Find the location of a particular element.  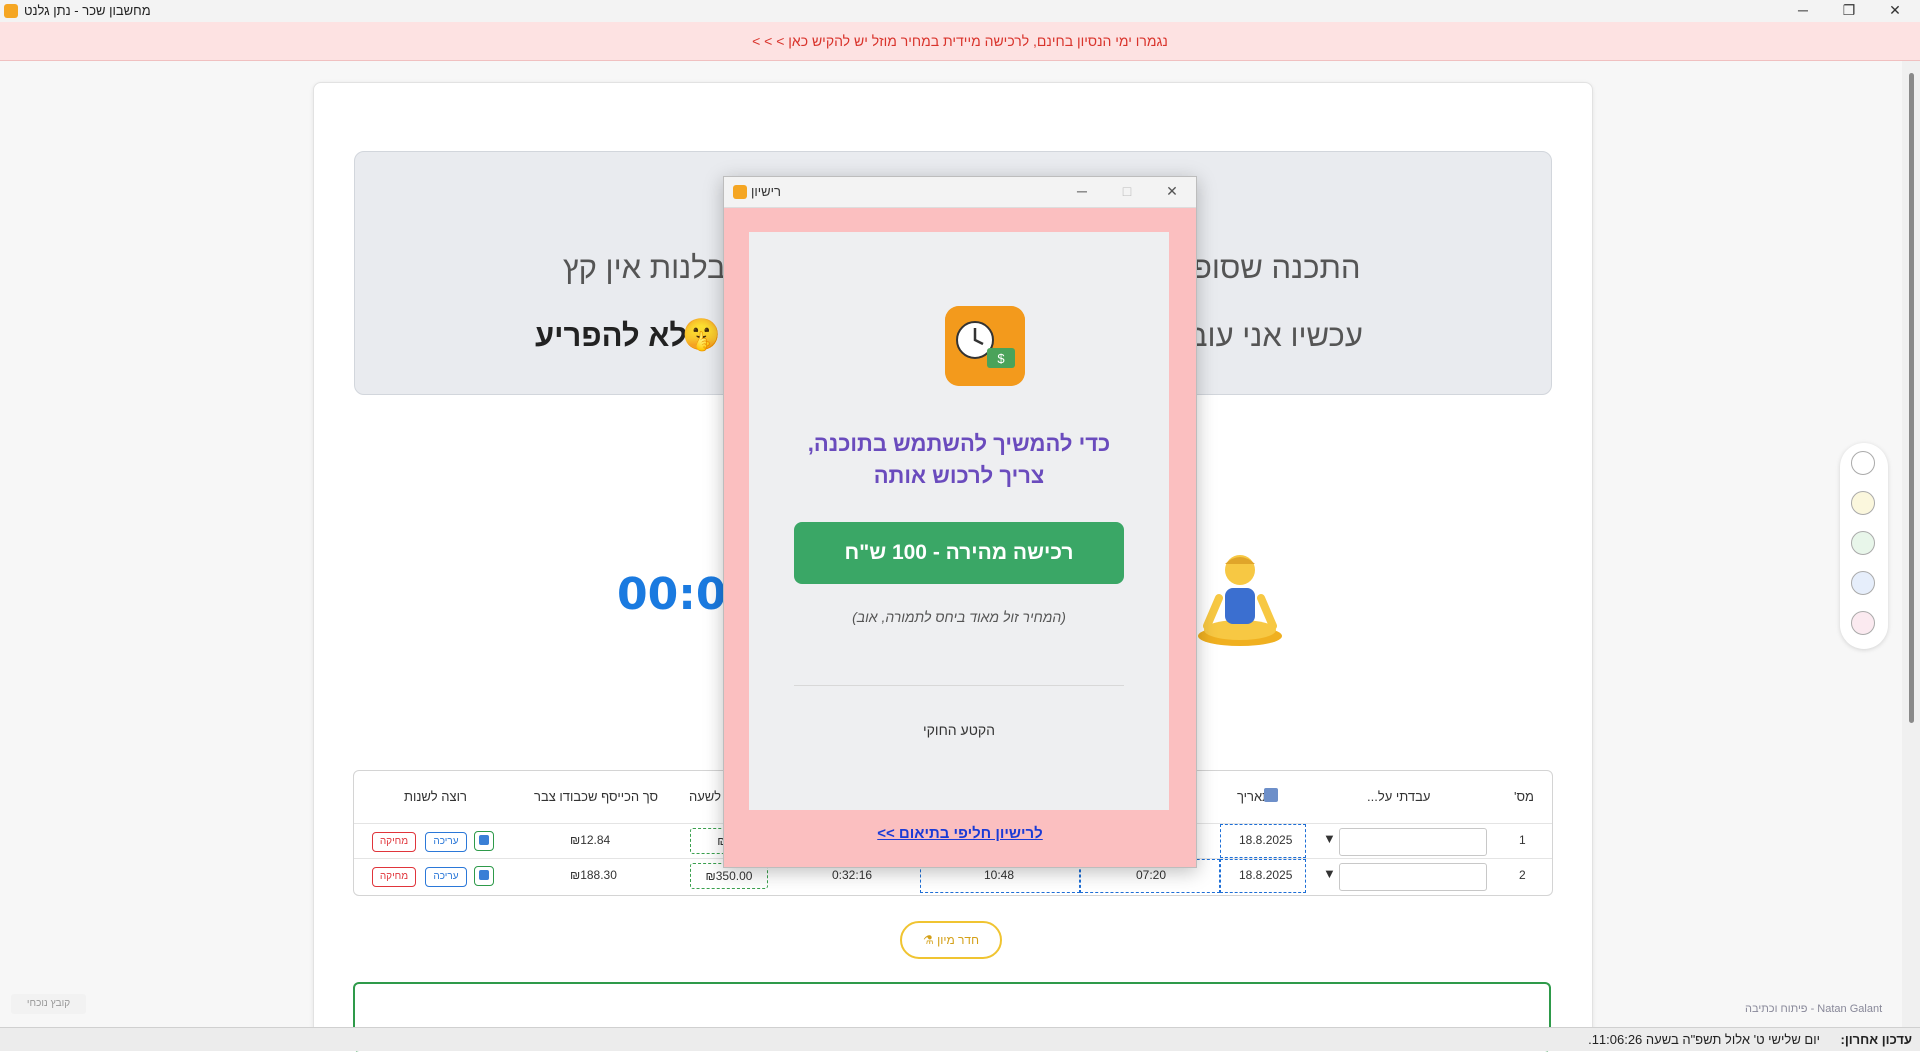

row-num: 1 is located at coordinates (1522, 840).